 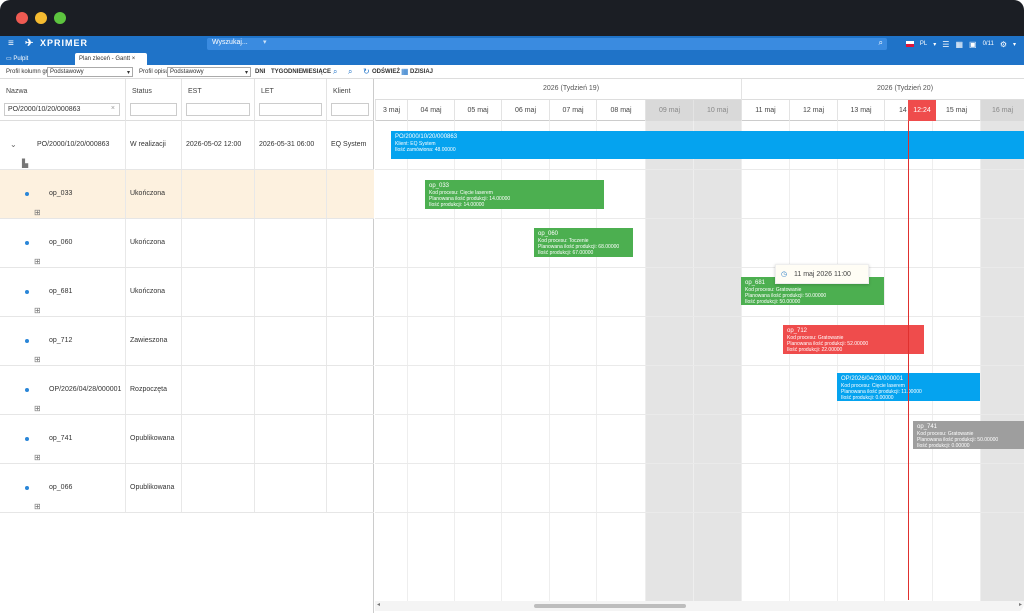 I want to click on scroll-left-icon: ◂, so click(x=378, y=604).